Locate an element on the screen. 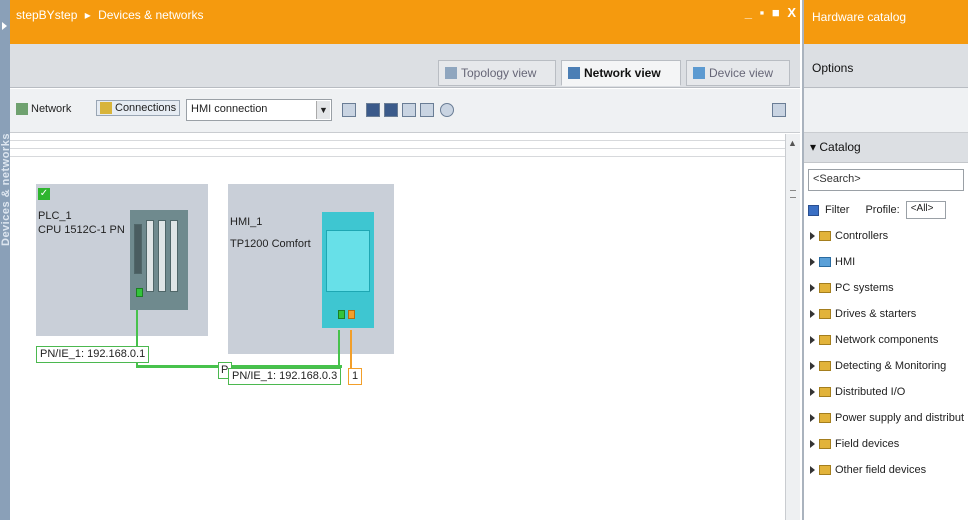 This screenshot has height=520, width=968. show-addresses-icon is located at coordinates (349, 110).